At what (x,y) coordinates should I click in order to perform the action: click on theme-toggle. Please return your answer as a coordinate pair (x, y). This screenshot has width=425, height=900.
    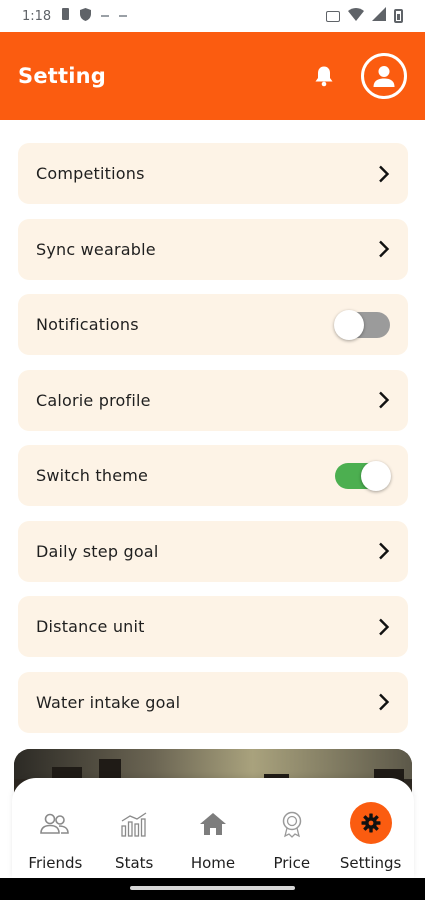
    Looking at the image, I should click on (363, 475).